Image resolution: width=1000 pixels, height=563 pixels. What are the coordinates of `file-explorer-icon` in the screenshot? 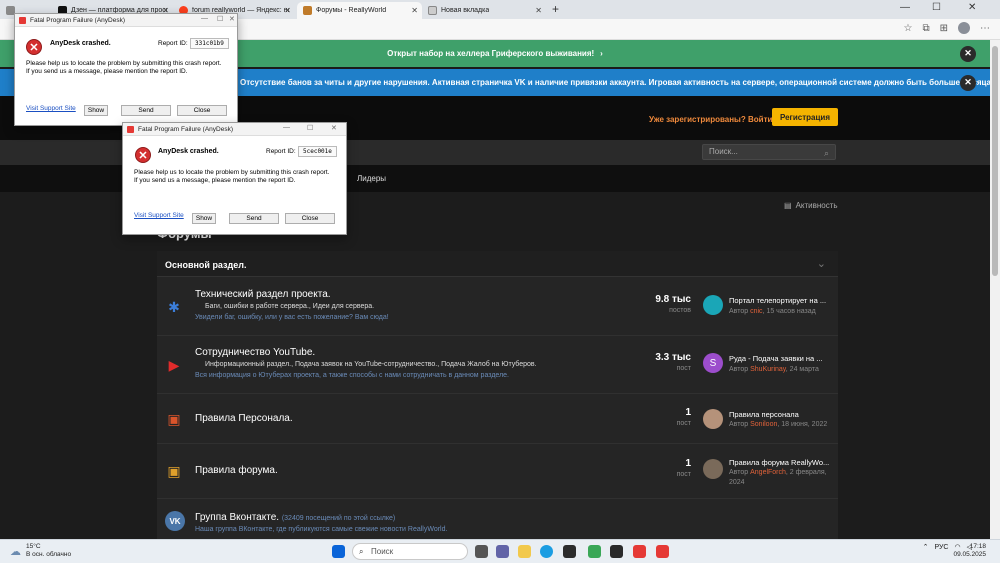 It's located at (524, 551).